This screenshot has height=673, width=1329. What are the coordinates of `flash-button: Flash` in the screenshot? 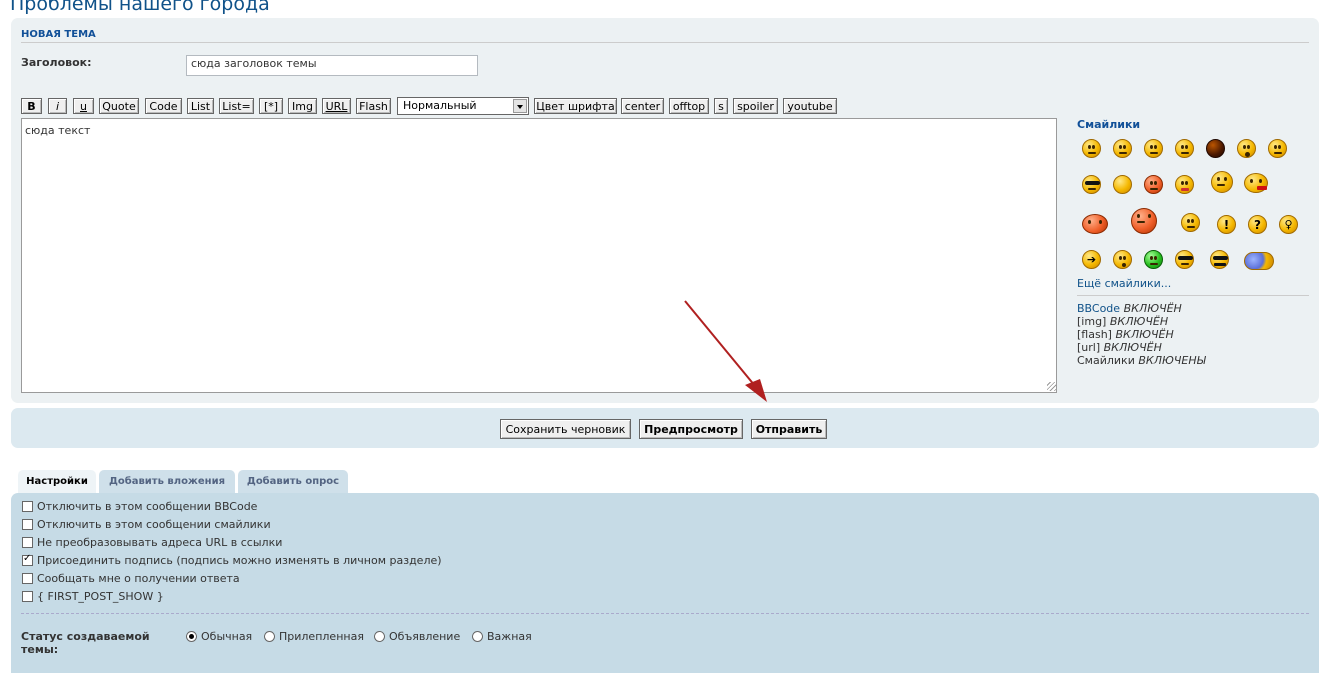 It's located at (373, 106).